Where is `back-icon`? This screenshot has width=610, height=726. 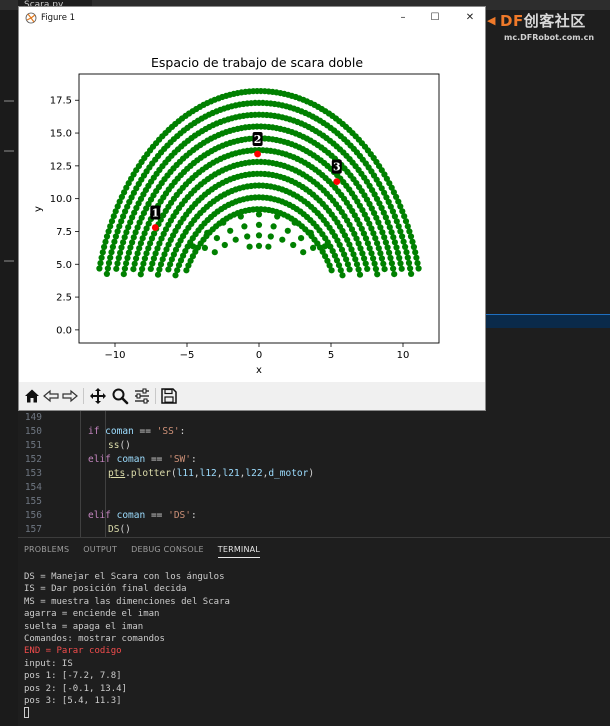 back-icon is located at coordinates (51, 396).